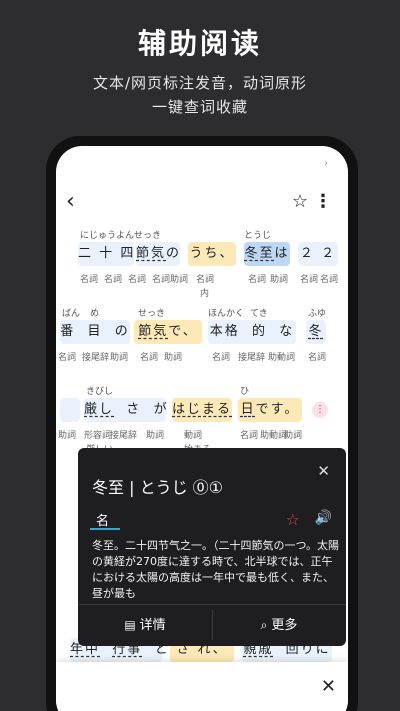 Image resolution: width=400 pixels, height=711 pixels. Describe the element at coordinates (199, 107) in the screenshot. I see `promo-subtitle-2: 一键查词收藏` at that location.